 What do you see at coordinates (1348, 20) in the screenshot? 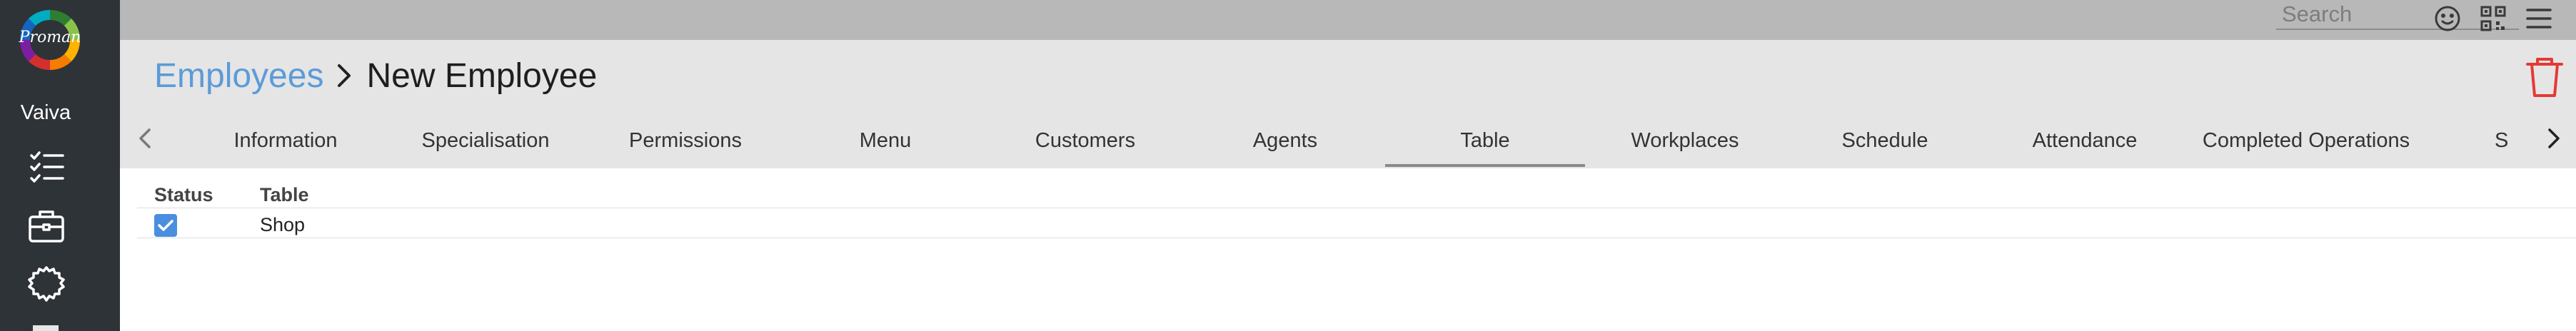
I see `top-bar` at bounding box center [1348, 20].